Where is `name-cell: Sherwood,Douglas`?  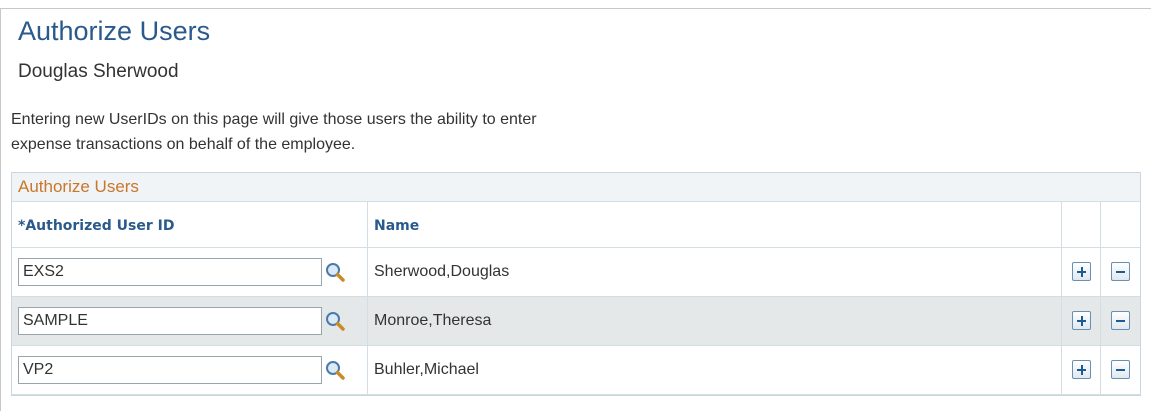
name-cell: Sherwood,Douglas is located at coordinates (715, 272).